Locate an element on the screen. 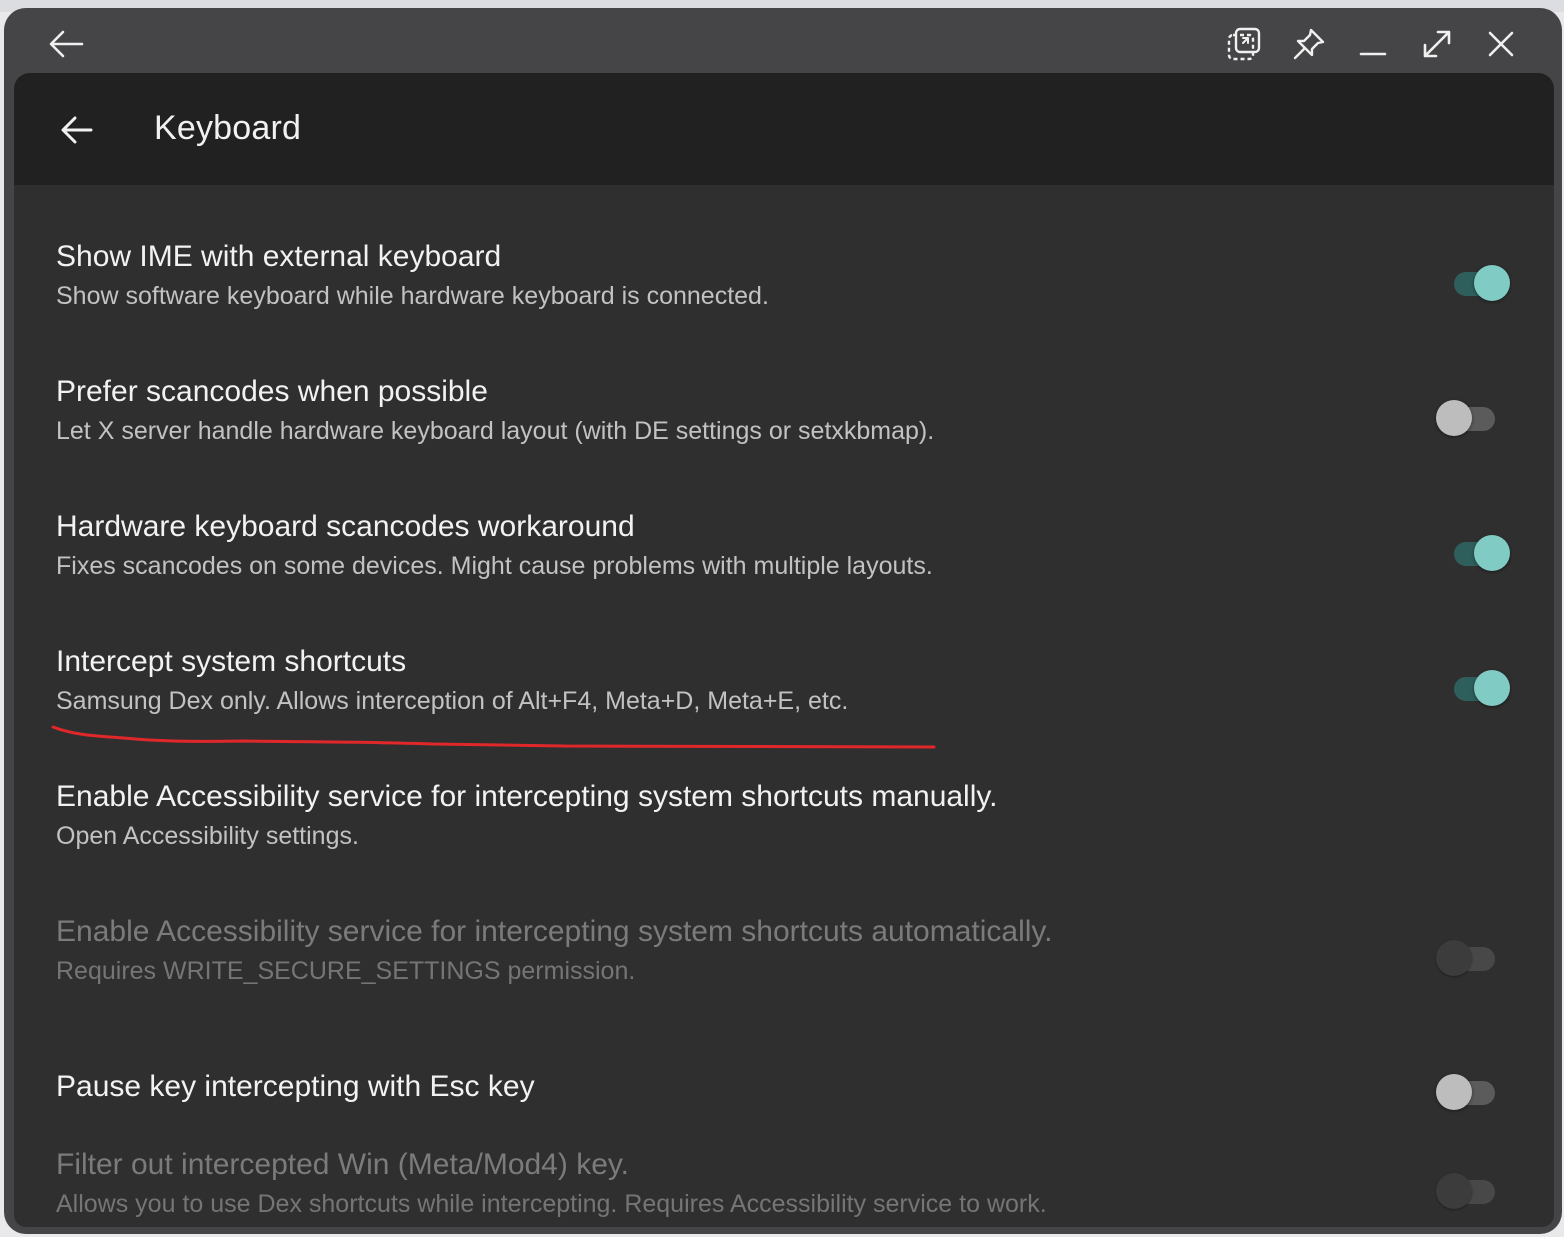  pref-summary: Open Accessibility settings. is located at coordinates (207, 836).